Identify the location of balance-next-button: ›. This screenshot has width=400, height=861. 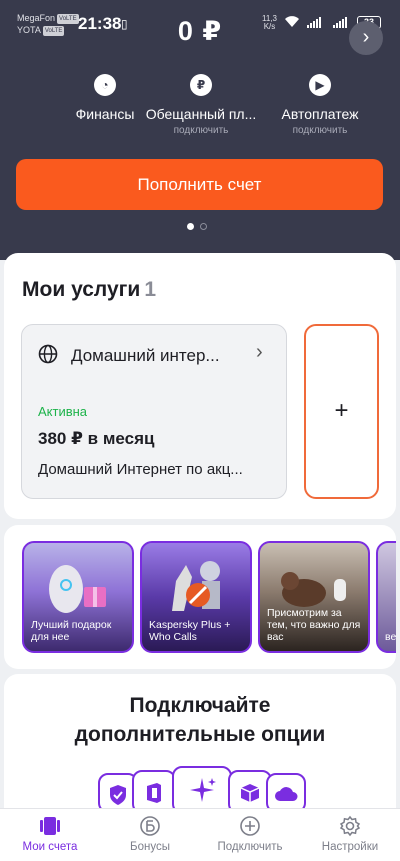
(366, 38).